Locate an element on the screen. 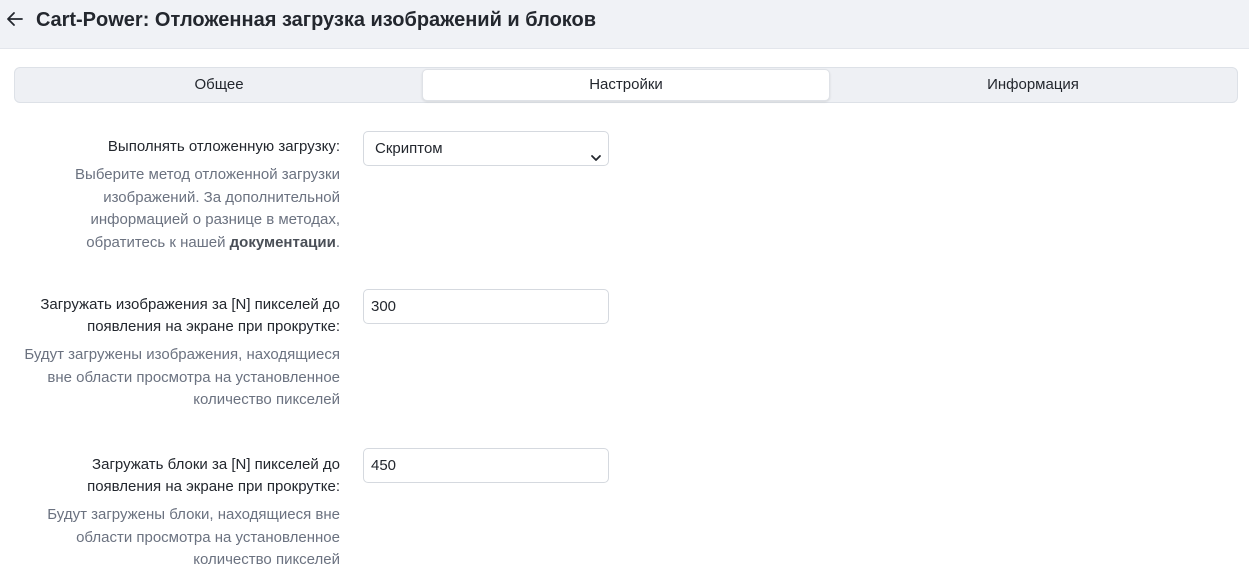  tab-settings: Настройки is located at coordinates (626, 85).